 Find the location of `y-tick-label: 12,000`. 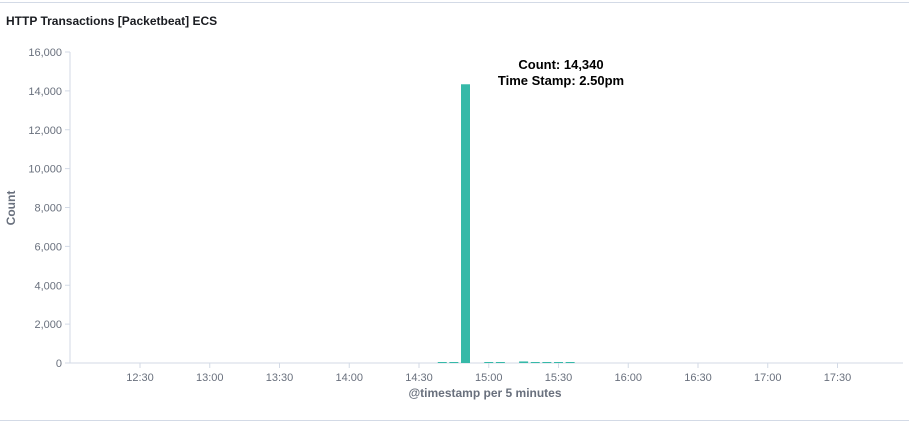

y-tick-label: 12,000 is located at coordinates (45, 131).